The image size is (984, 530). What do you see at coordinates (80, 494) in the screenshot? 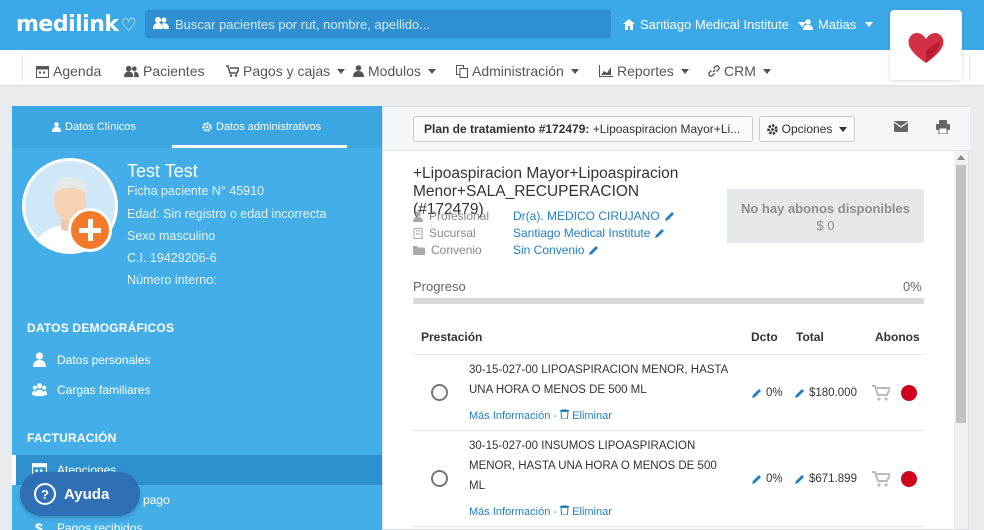
I see `help-button: ? Ayuda` at bounding box center [80, 494].